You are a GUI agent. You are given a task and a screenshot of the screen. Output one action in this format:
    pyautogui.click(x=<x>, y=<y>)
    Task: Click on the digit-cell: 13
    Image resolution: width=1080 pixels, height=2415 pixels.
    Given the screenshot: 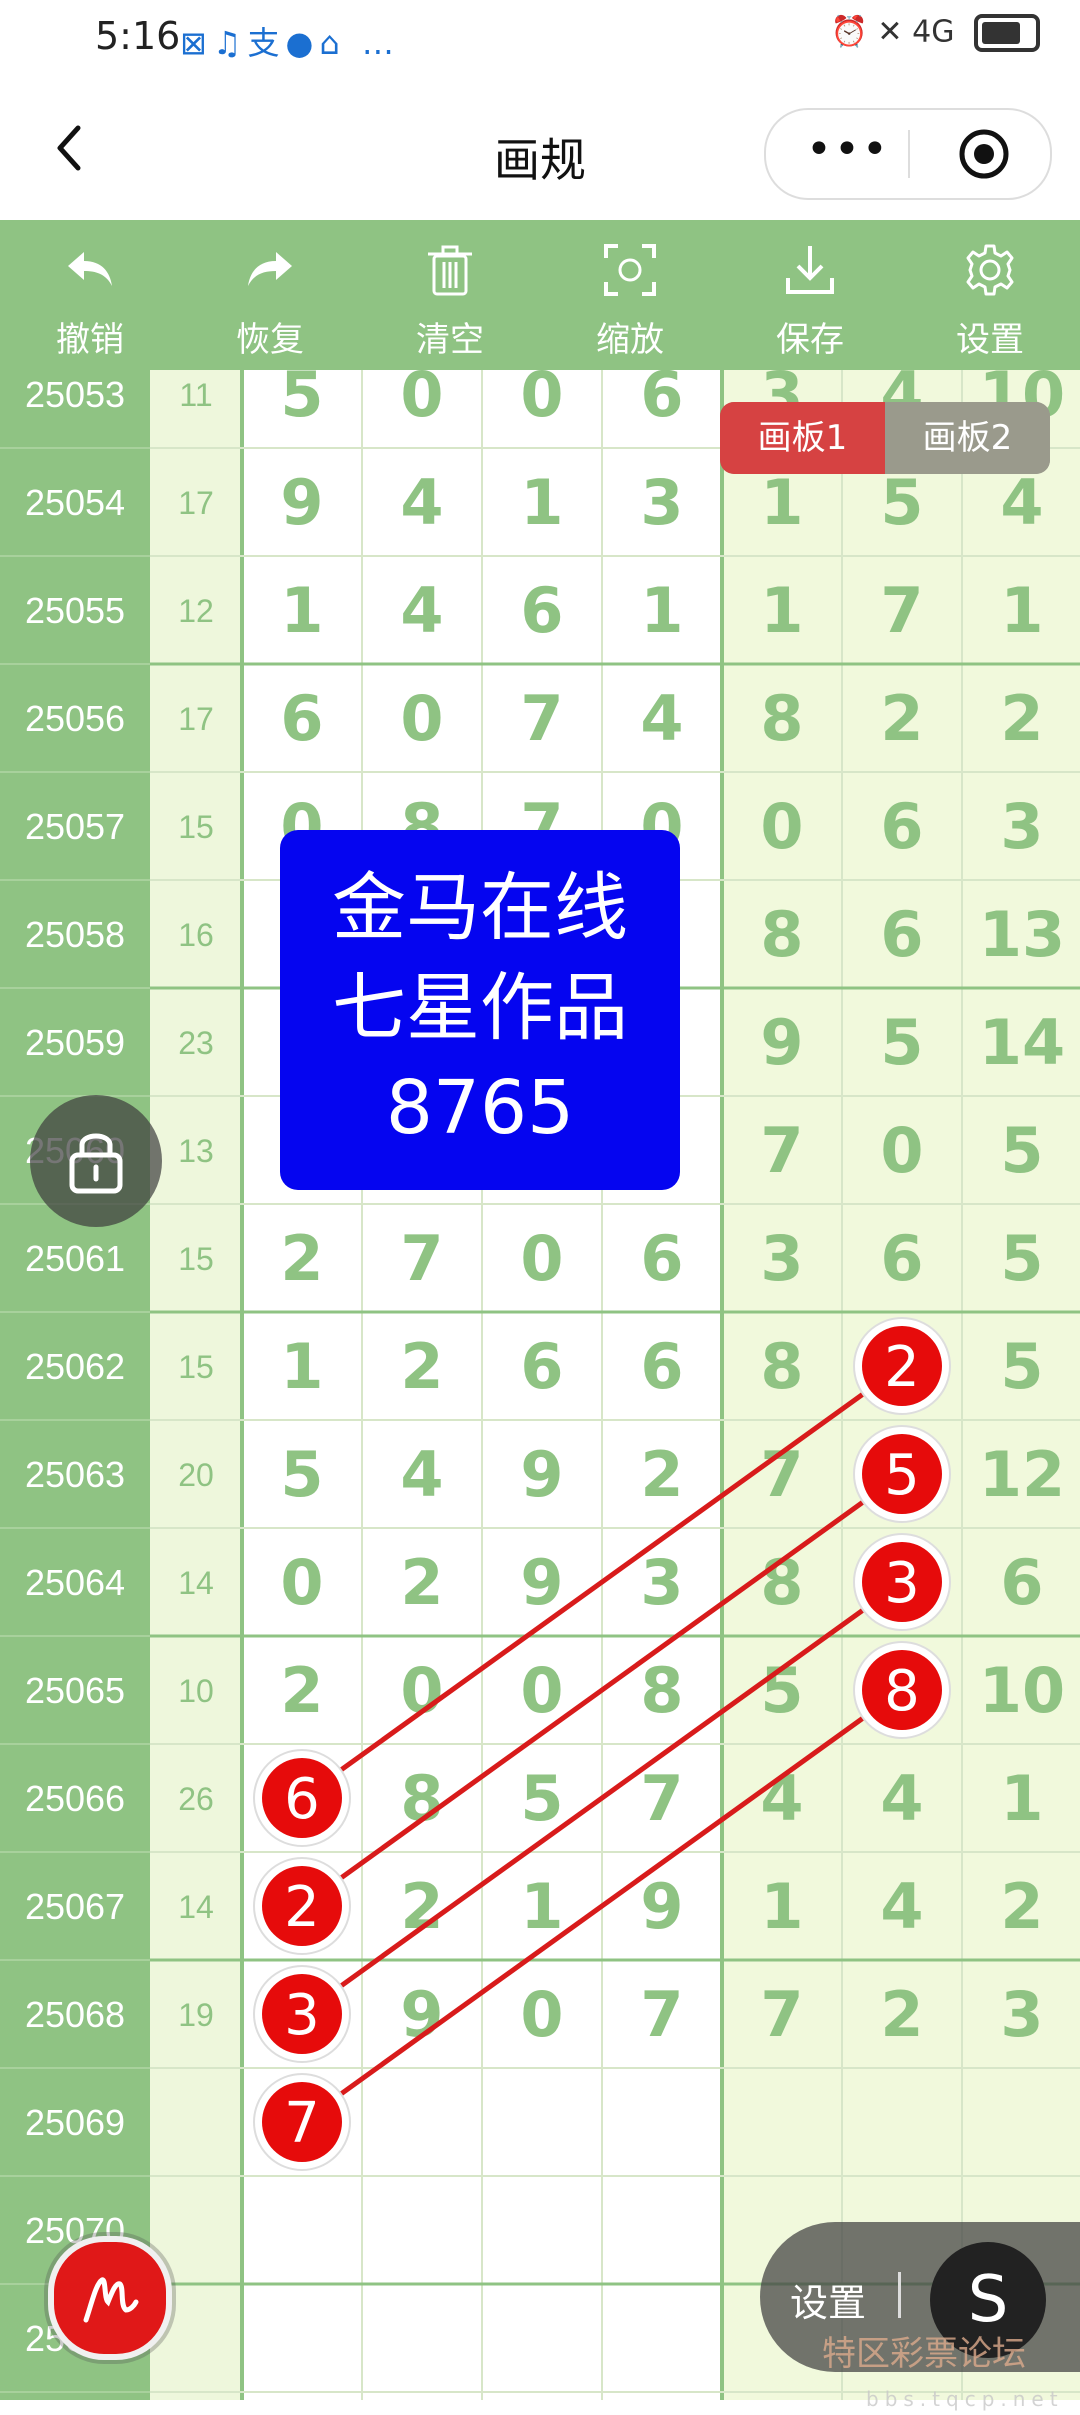 What is the action you would take?
    pyautogui.click(x=1022, y=934)
    